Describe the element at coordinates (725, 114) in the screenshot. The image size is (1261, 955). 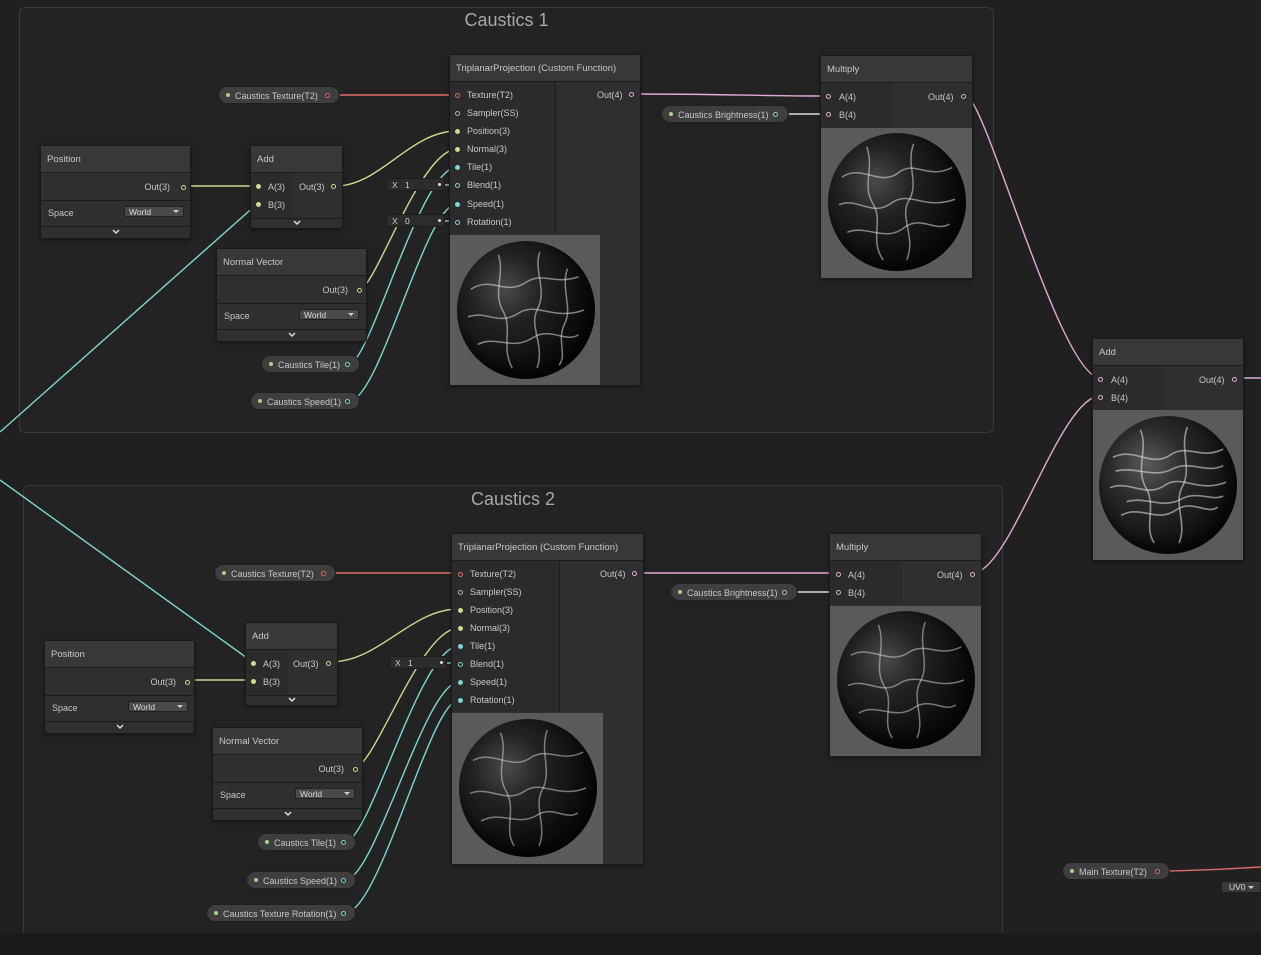
I see `caustics-brightness-property-1: Caustics Brightness(1)` at that location.